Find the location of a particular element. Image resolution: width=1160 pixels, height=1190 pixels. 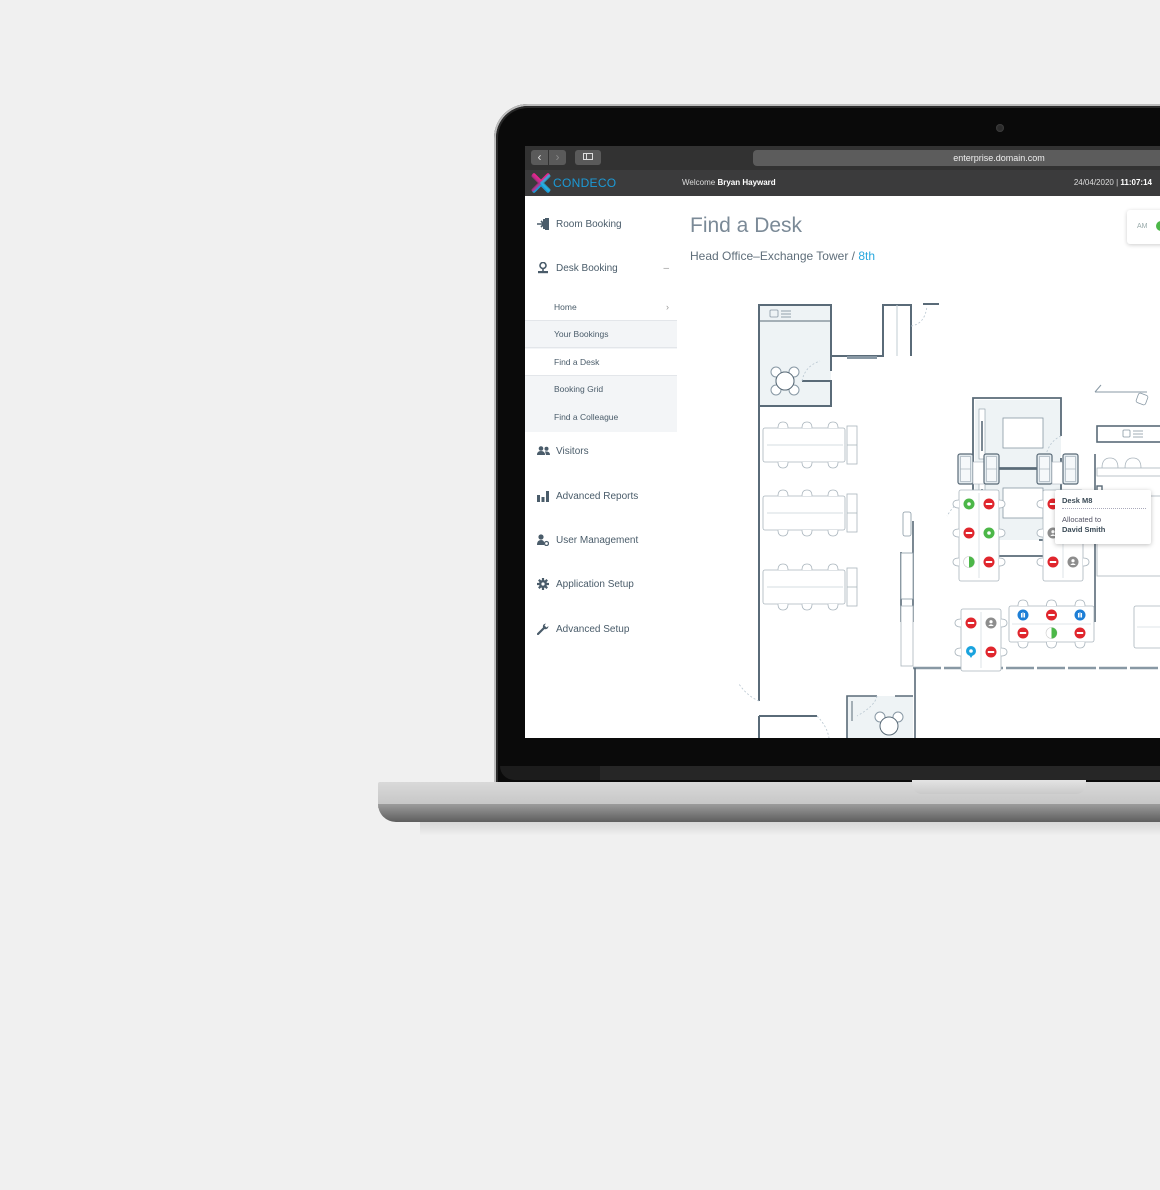

sidebar-item-desk-booking: Desk Booking – is located at coordinates (601, 268).